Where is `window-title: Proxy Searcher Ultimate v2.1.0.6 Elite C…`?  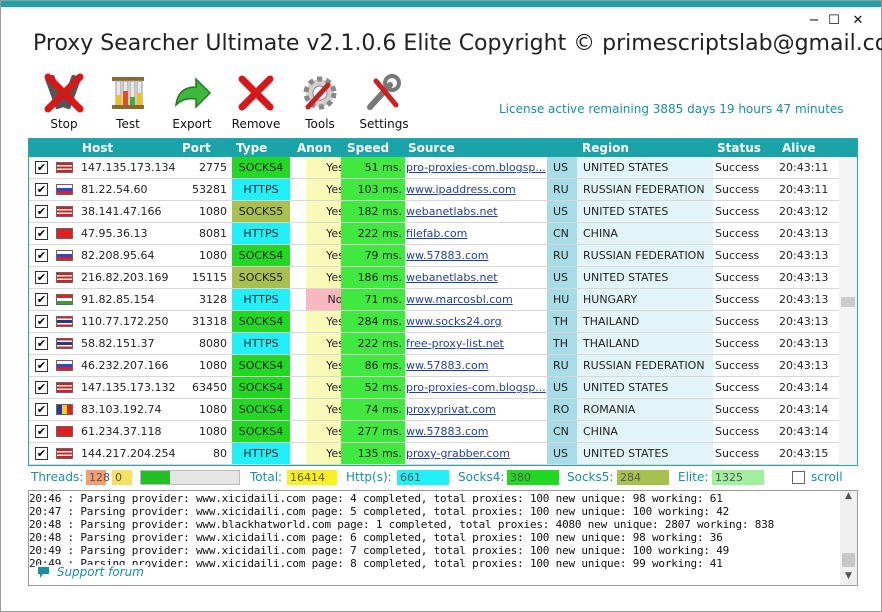 window-title: Proxy Searcher Ultimate v2.1.0.6 Elite C… is located at coordinates (457, 43).